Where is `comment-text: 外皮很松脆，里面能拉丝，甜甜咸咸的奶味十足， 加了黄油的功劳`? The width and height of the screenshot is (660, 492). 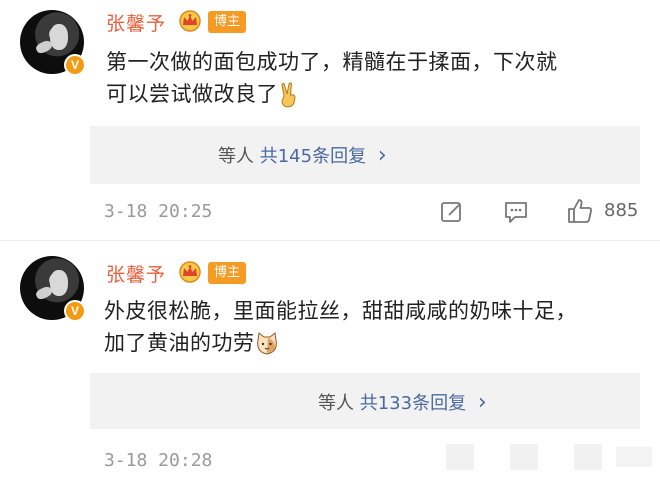
comment-text: 外皮很松脆，里面能拉丝，甜甜咸咸的奶味十足， 加了黄油的功劳 is located at coordinates (340, 327).